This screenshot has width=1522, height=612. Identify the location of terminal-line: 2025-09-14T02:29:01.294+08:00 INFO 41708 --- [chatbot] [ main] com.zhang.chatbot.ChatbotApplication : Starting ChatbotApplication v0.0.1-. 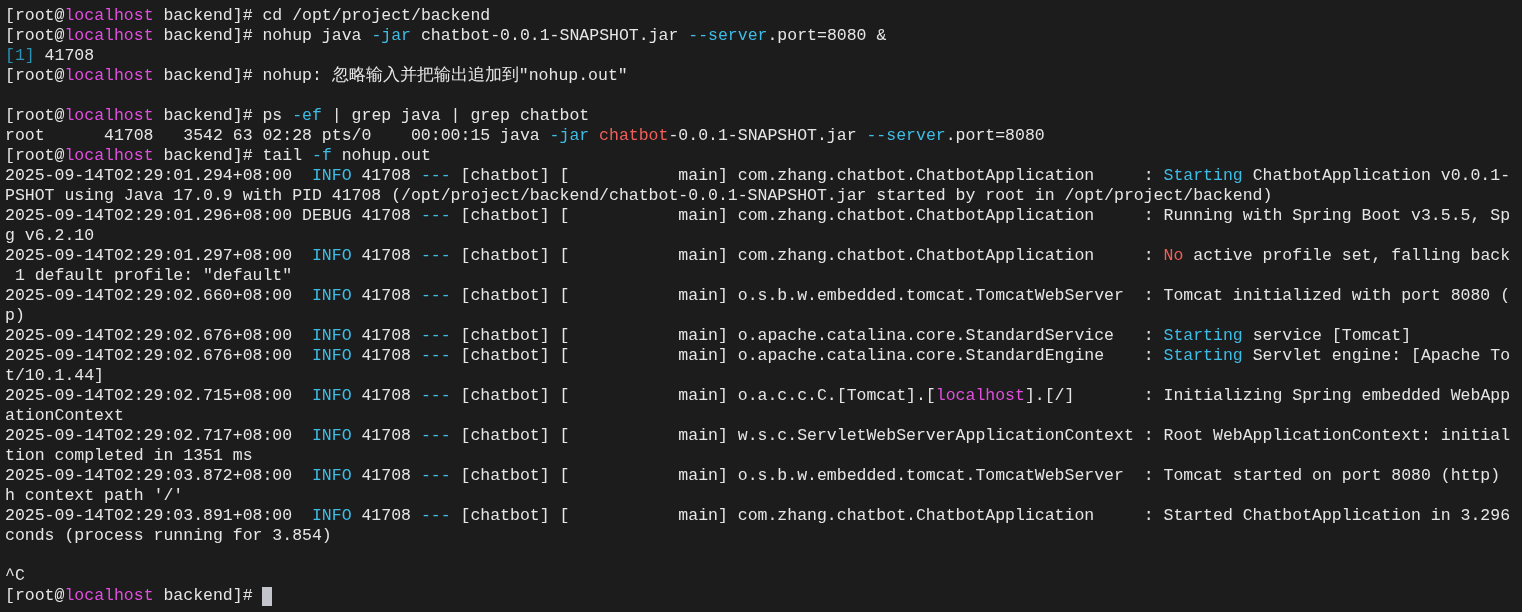
(758, 176).